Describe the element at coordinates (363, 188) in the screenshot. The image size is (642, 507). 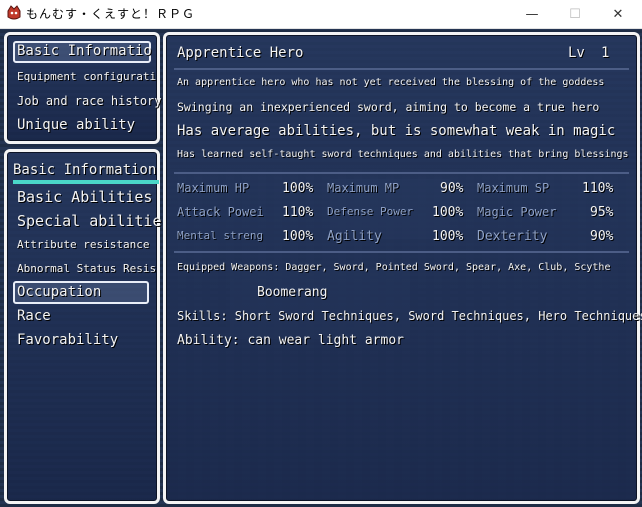
I see `stat-label: Maximum MP` at that location.